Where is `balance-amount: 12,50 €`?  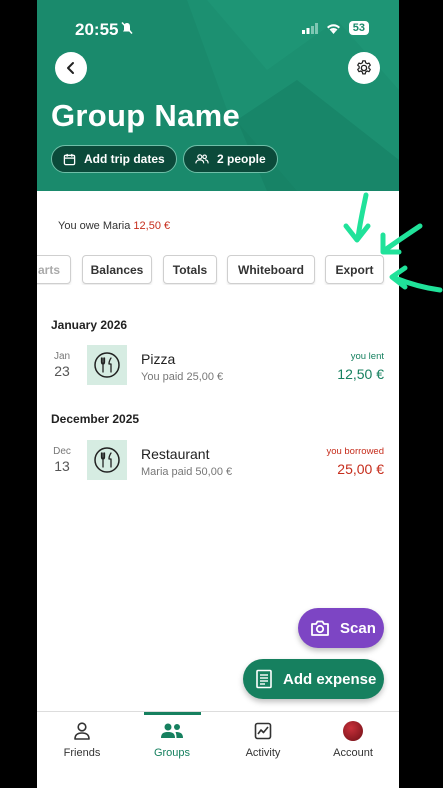 balance-amount: 12,50 € is located at coordinates (152, 226).